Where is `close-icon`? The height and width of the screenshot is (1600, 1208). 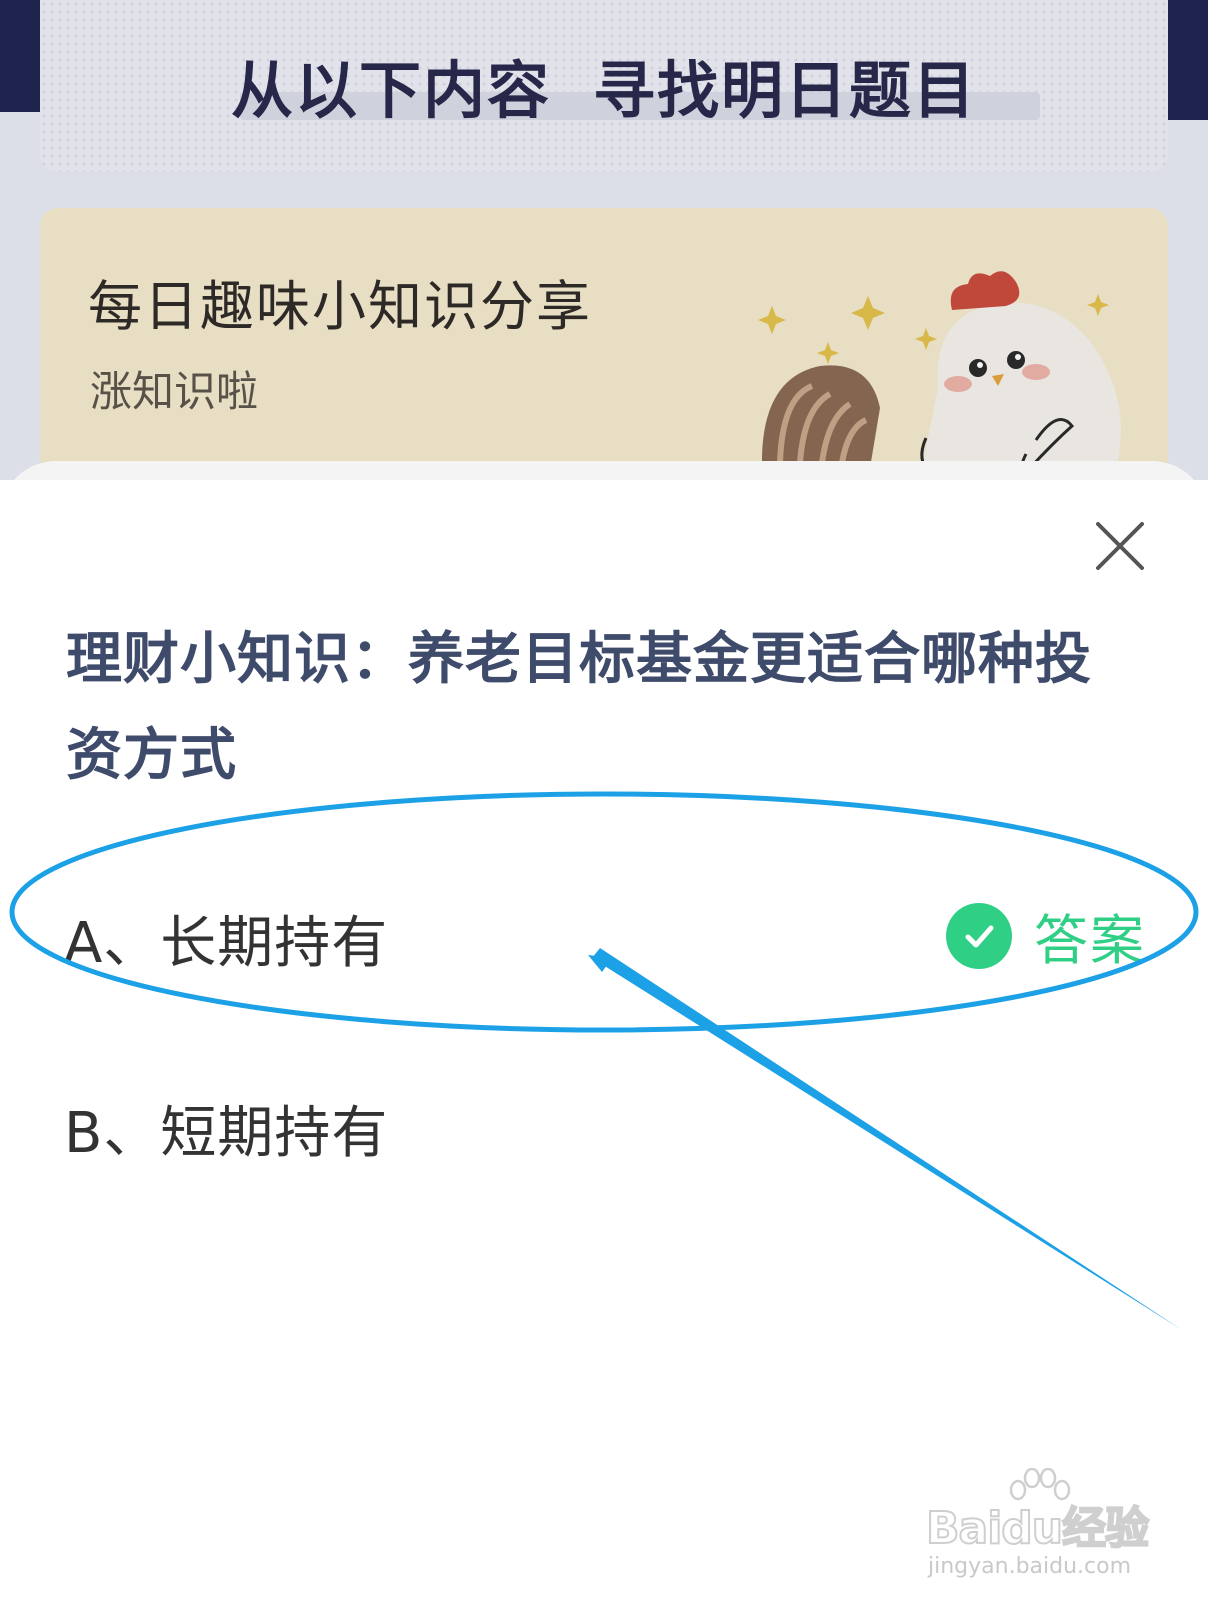
close-icon is located at coordinates (1120, 546).